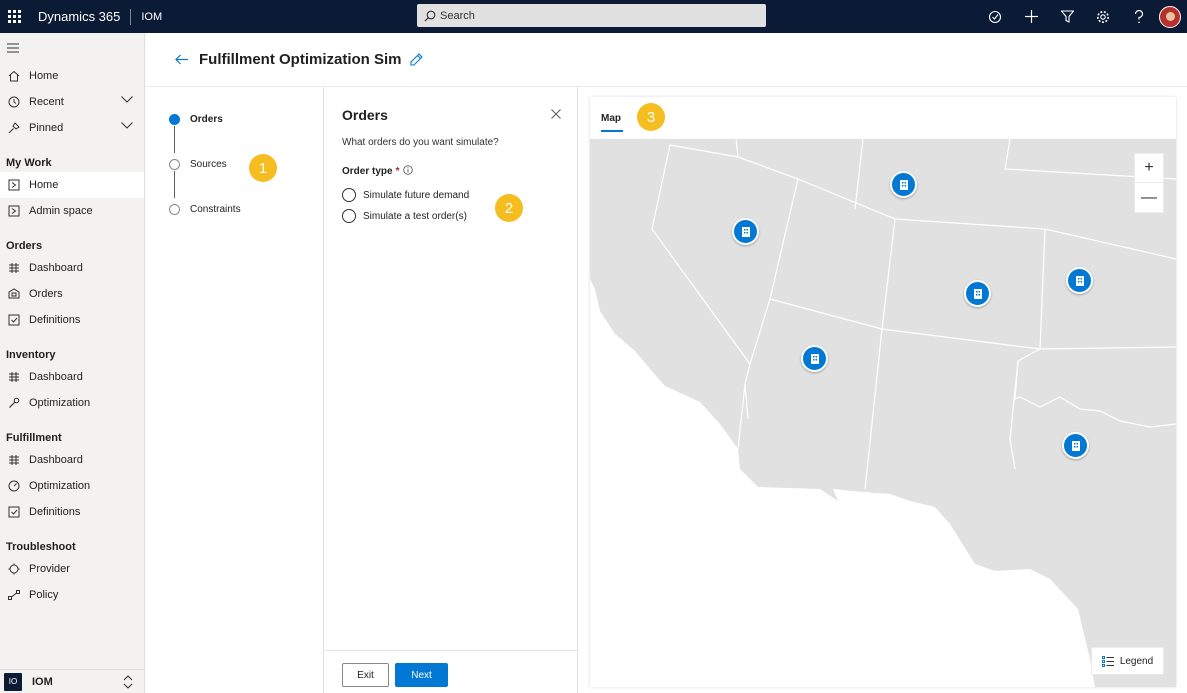  What do you see at coordinates (206, 119) in the screenshot?
I see `step-label: Orders` at bounding box center [206, 119].